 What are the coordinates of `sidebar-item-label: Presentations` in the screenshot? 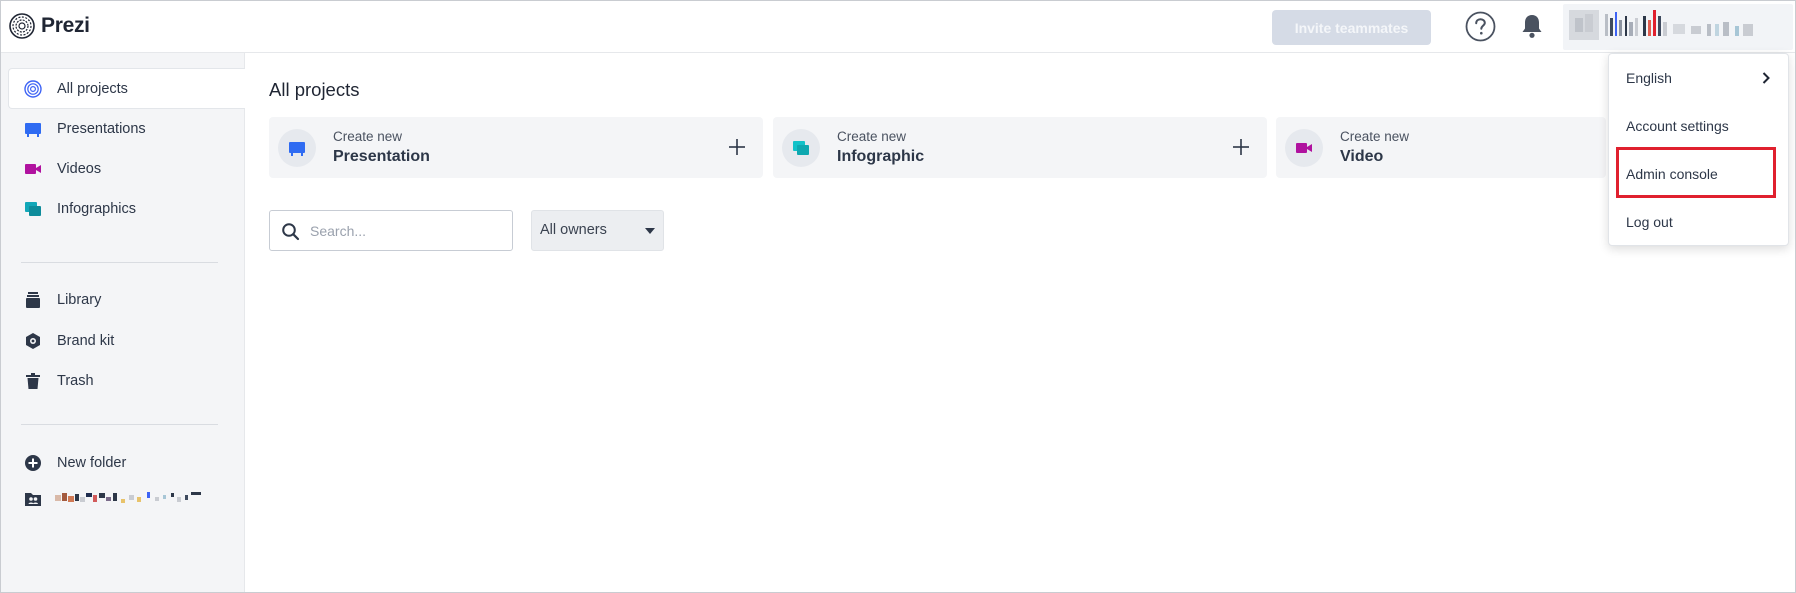 It's located at (101, 128).